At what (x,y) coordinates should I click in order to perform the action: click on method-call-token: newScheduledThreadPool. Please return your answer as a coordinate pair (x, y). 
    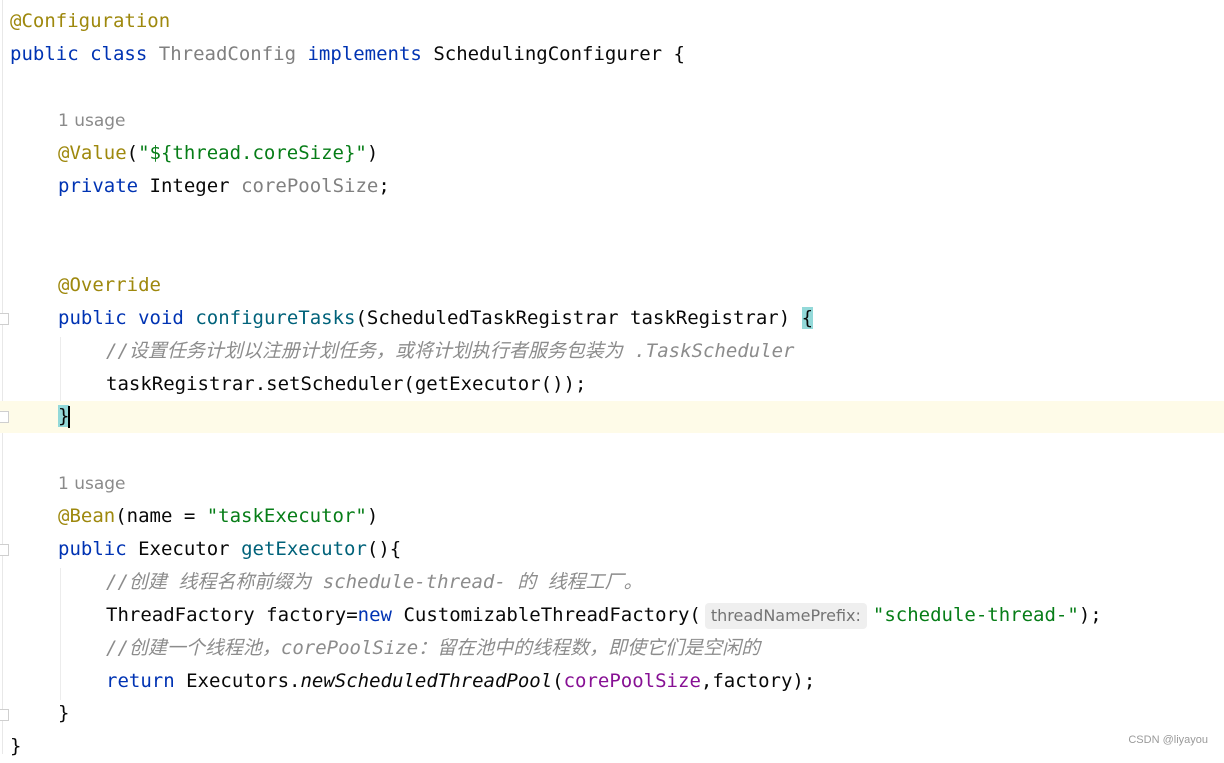
    Looking at the image, I should click on (426, 681).